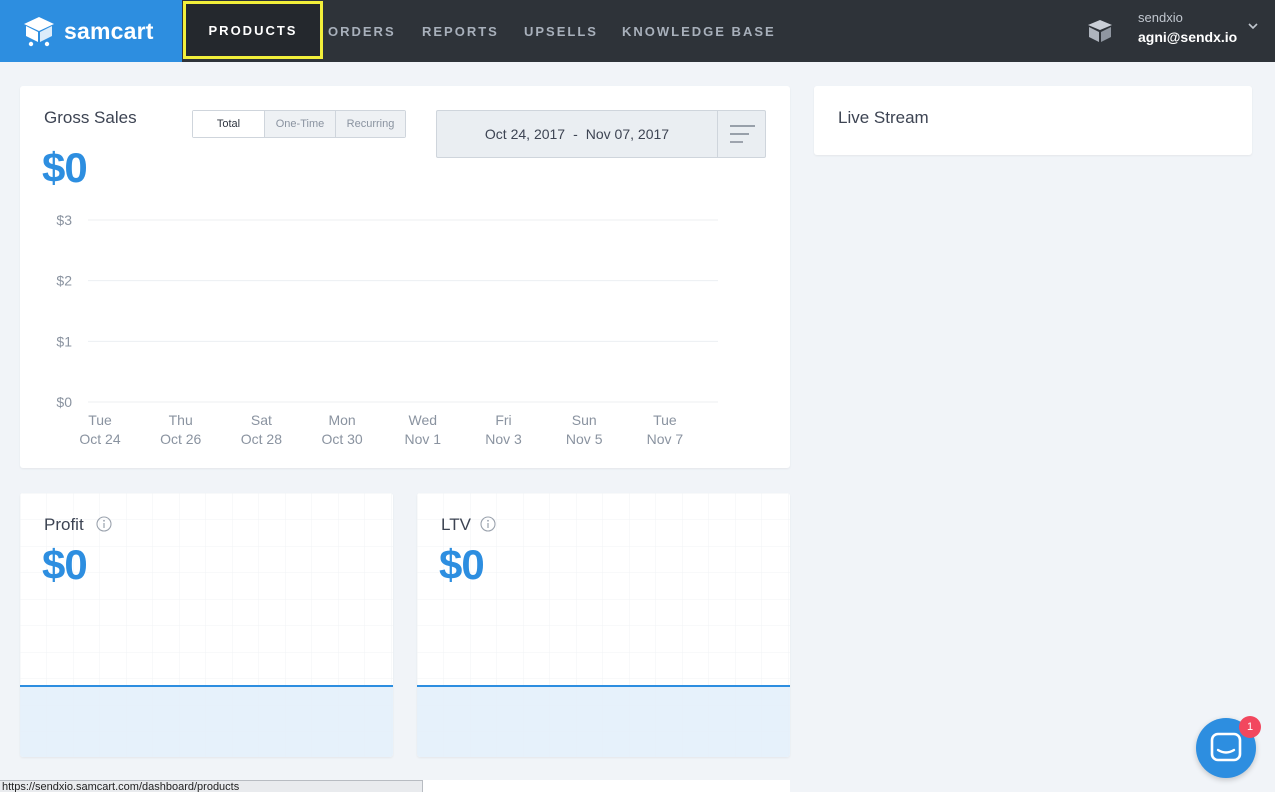 This screenshot has height=792, width=1275. Describe the element at coordinates (64, 341) in the screenshot. I see `y-tick-label: $1` at that location.